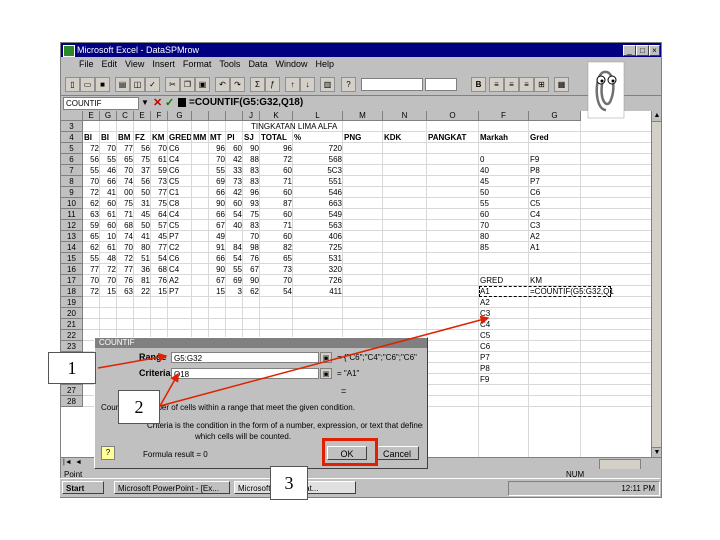 Image resolution: width=720 pixels, height=540 pixels. Describe the element at coordinates (526, 84) in the screenshot. I see `align-right-icon: ≡` at that location.